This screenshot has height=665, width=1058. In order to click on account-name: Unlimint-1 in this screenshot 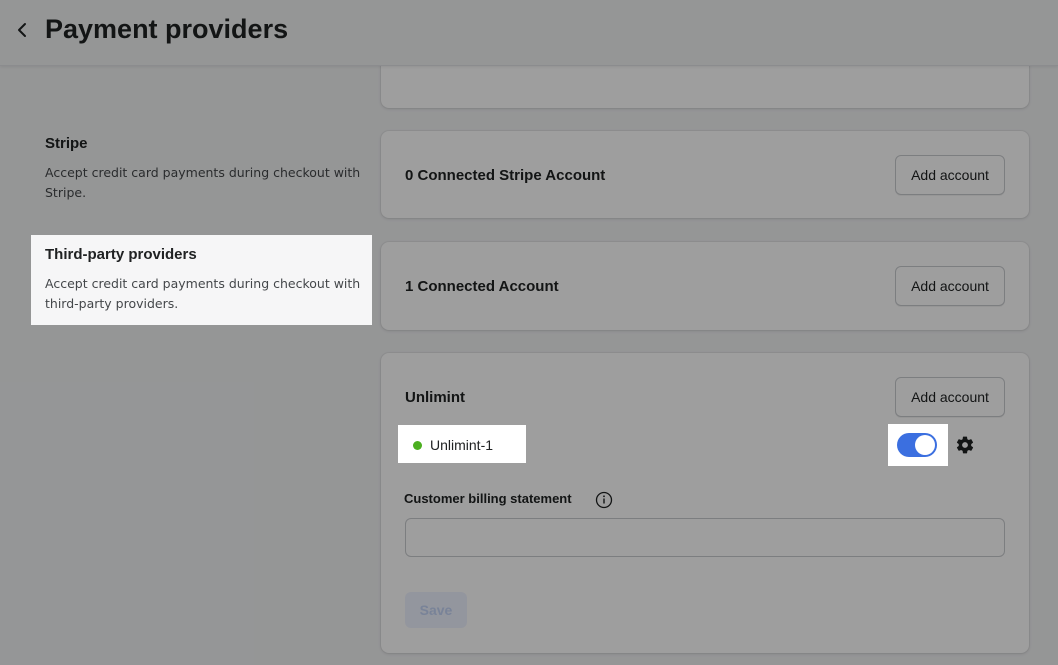, I will do `click(462, 445)`.